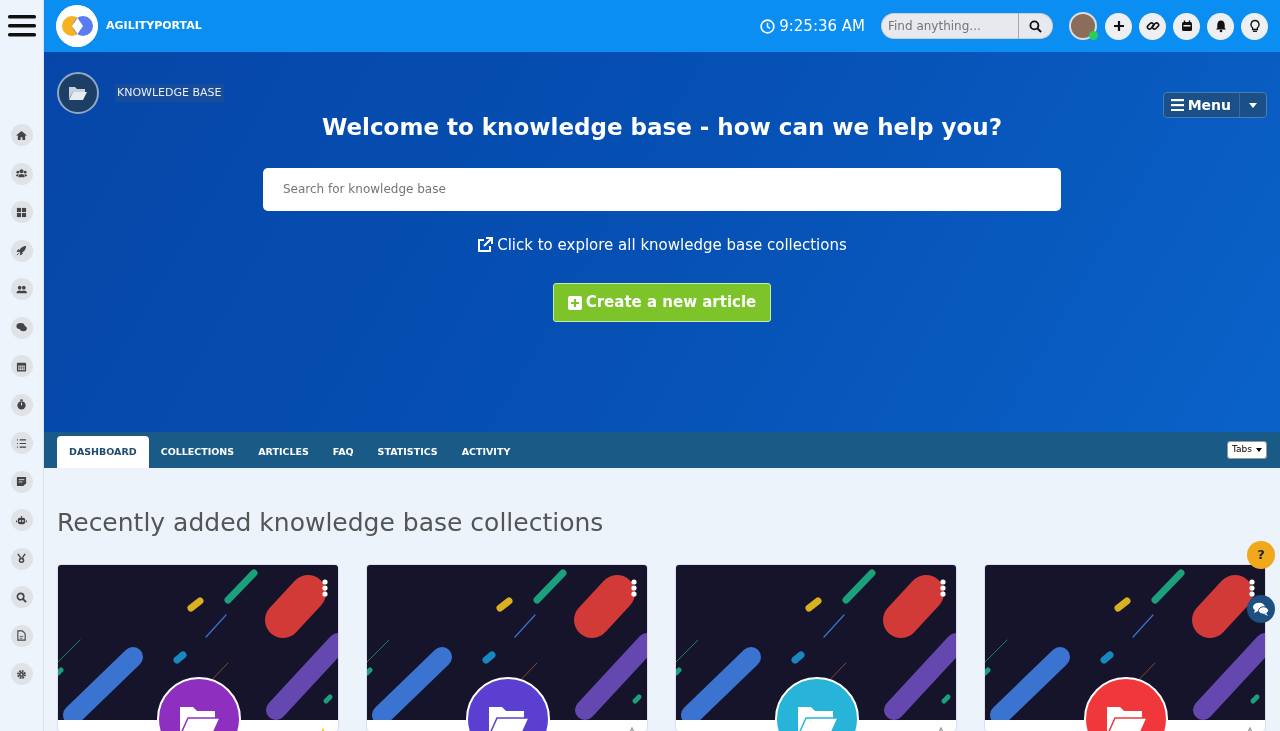 The width and height of the screenshot is (1280, 731). I want to click on tab: ACTIVITY, so click(486, 452).